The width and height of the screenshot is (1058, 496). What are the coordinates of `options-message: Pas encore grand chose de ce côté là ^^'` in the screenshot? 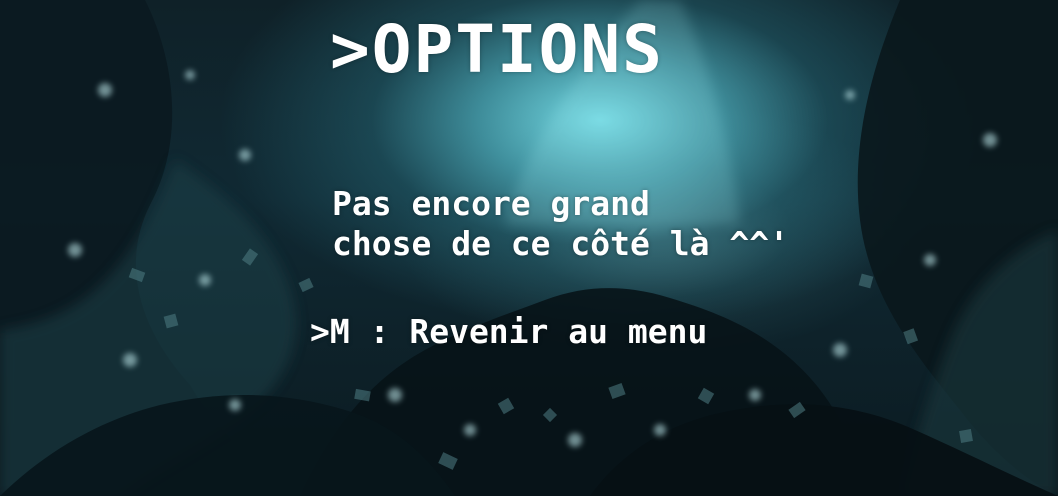 It's located at (567, 224).